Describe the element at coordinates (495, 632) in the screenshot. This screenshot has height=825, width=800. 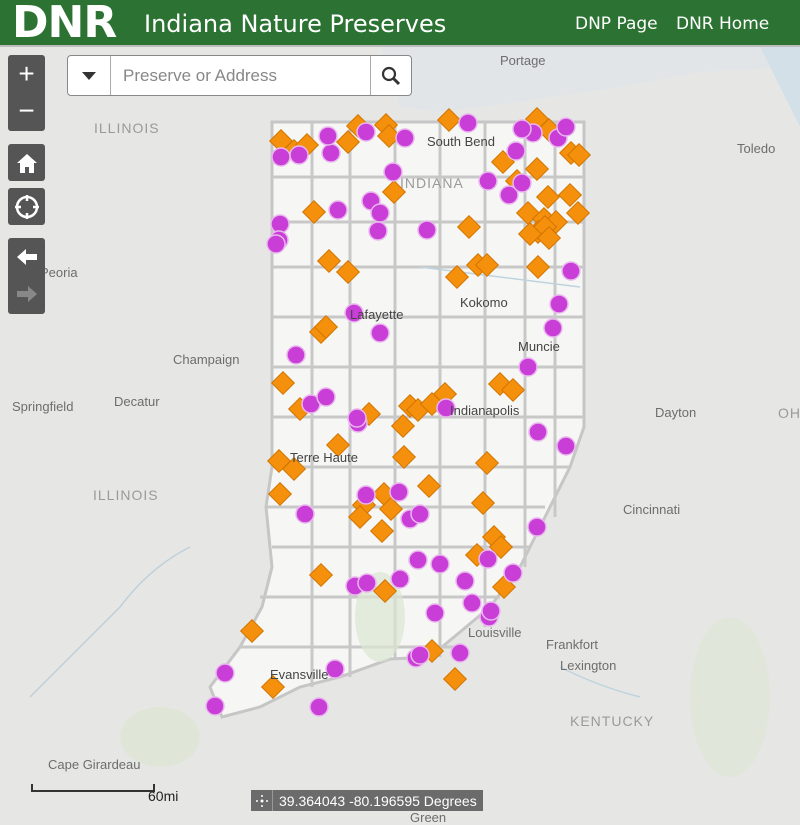
I see `city-label: Louisville` at that location.